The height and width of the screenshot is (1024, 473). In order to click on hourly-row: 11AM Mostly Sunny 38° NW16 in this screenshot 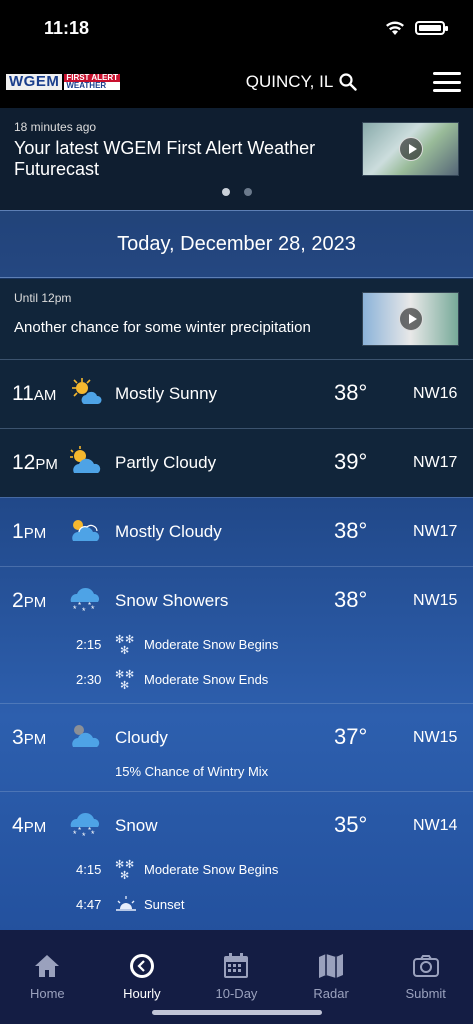, I will do `click(236, 393)`.